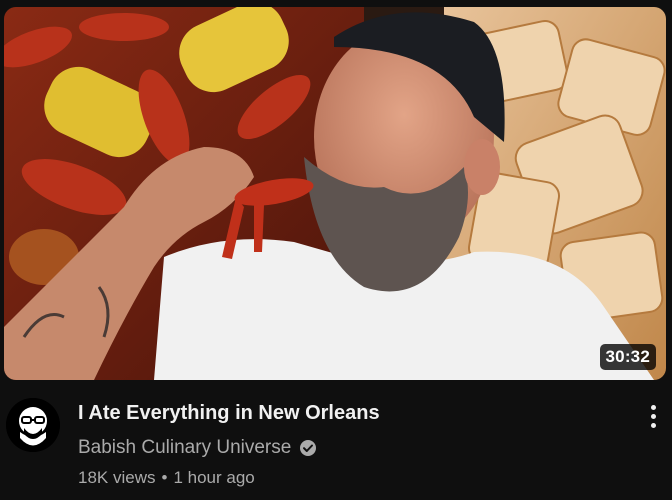  Describe the element at coordinates (117, 477) in the screenshot. I see `view-count: 18K views` at that location.